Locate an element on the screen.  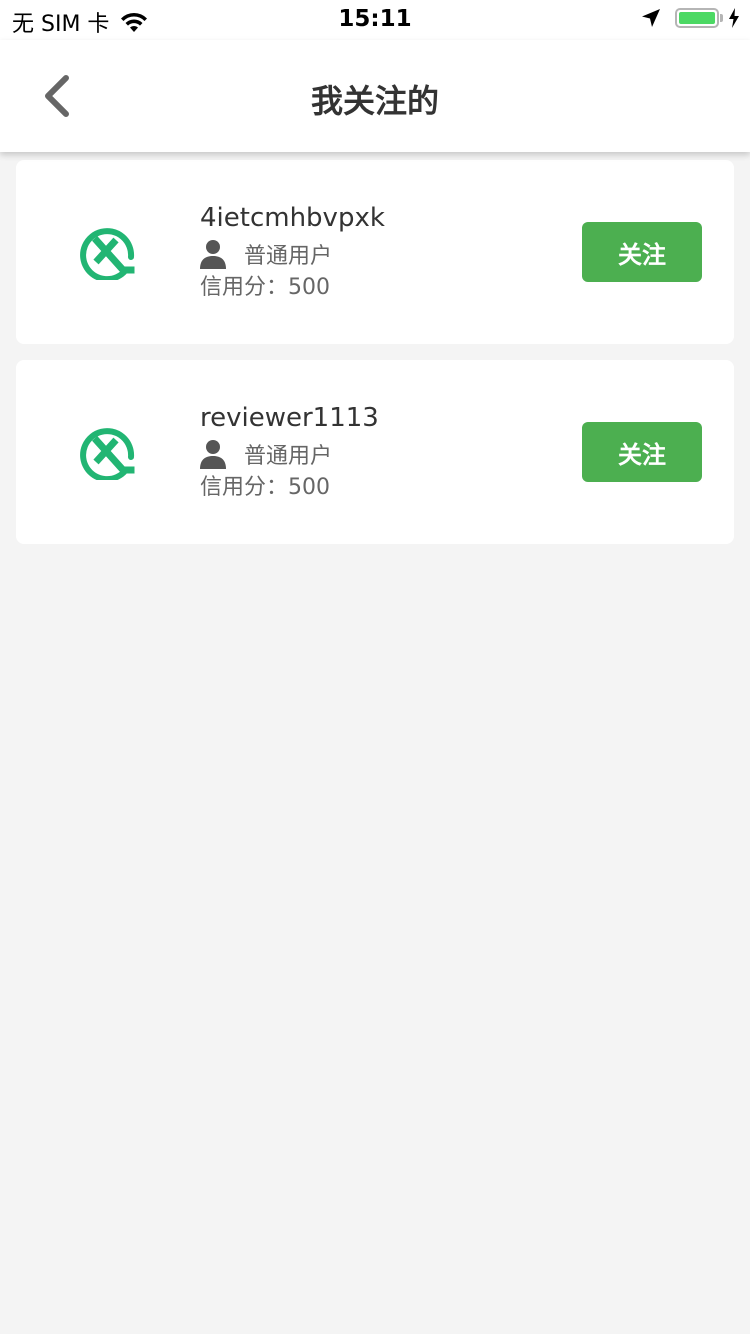
battery-fill is located at coordinates (697, 18).